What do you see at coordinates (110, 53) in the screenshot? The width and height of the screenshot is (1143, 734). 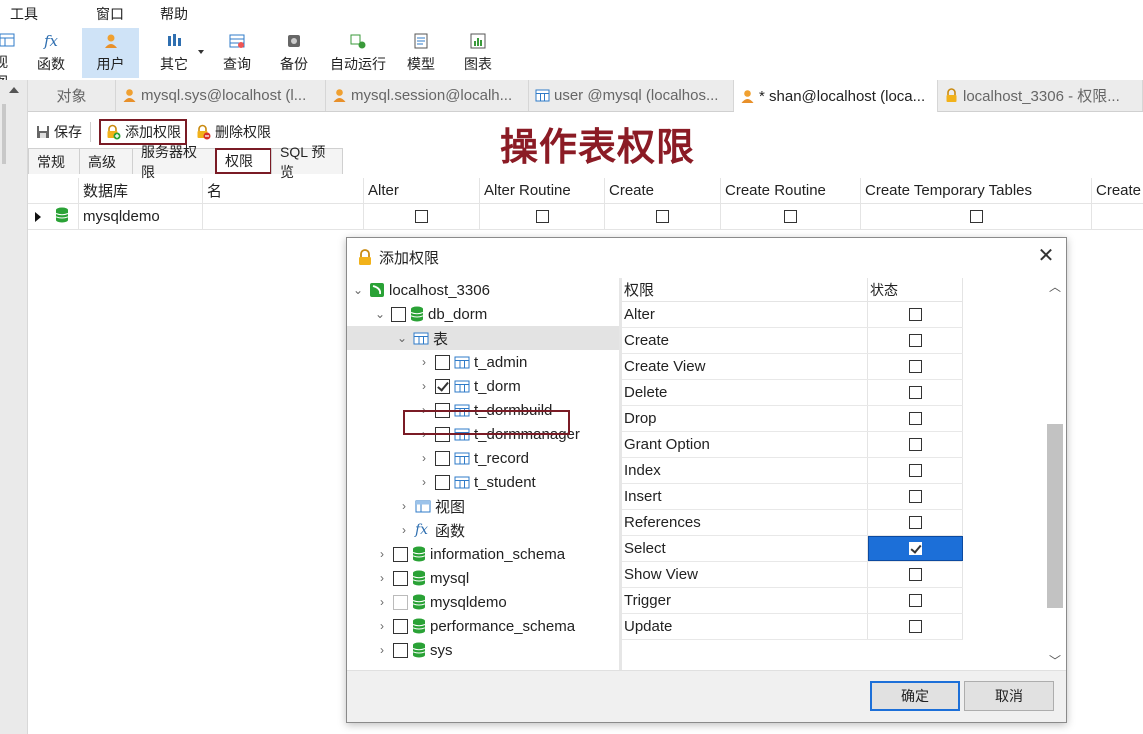 I see `toolbar-user-button: 用户` at bounding box center [110, 53].